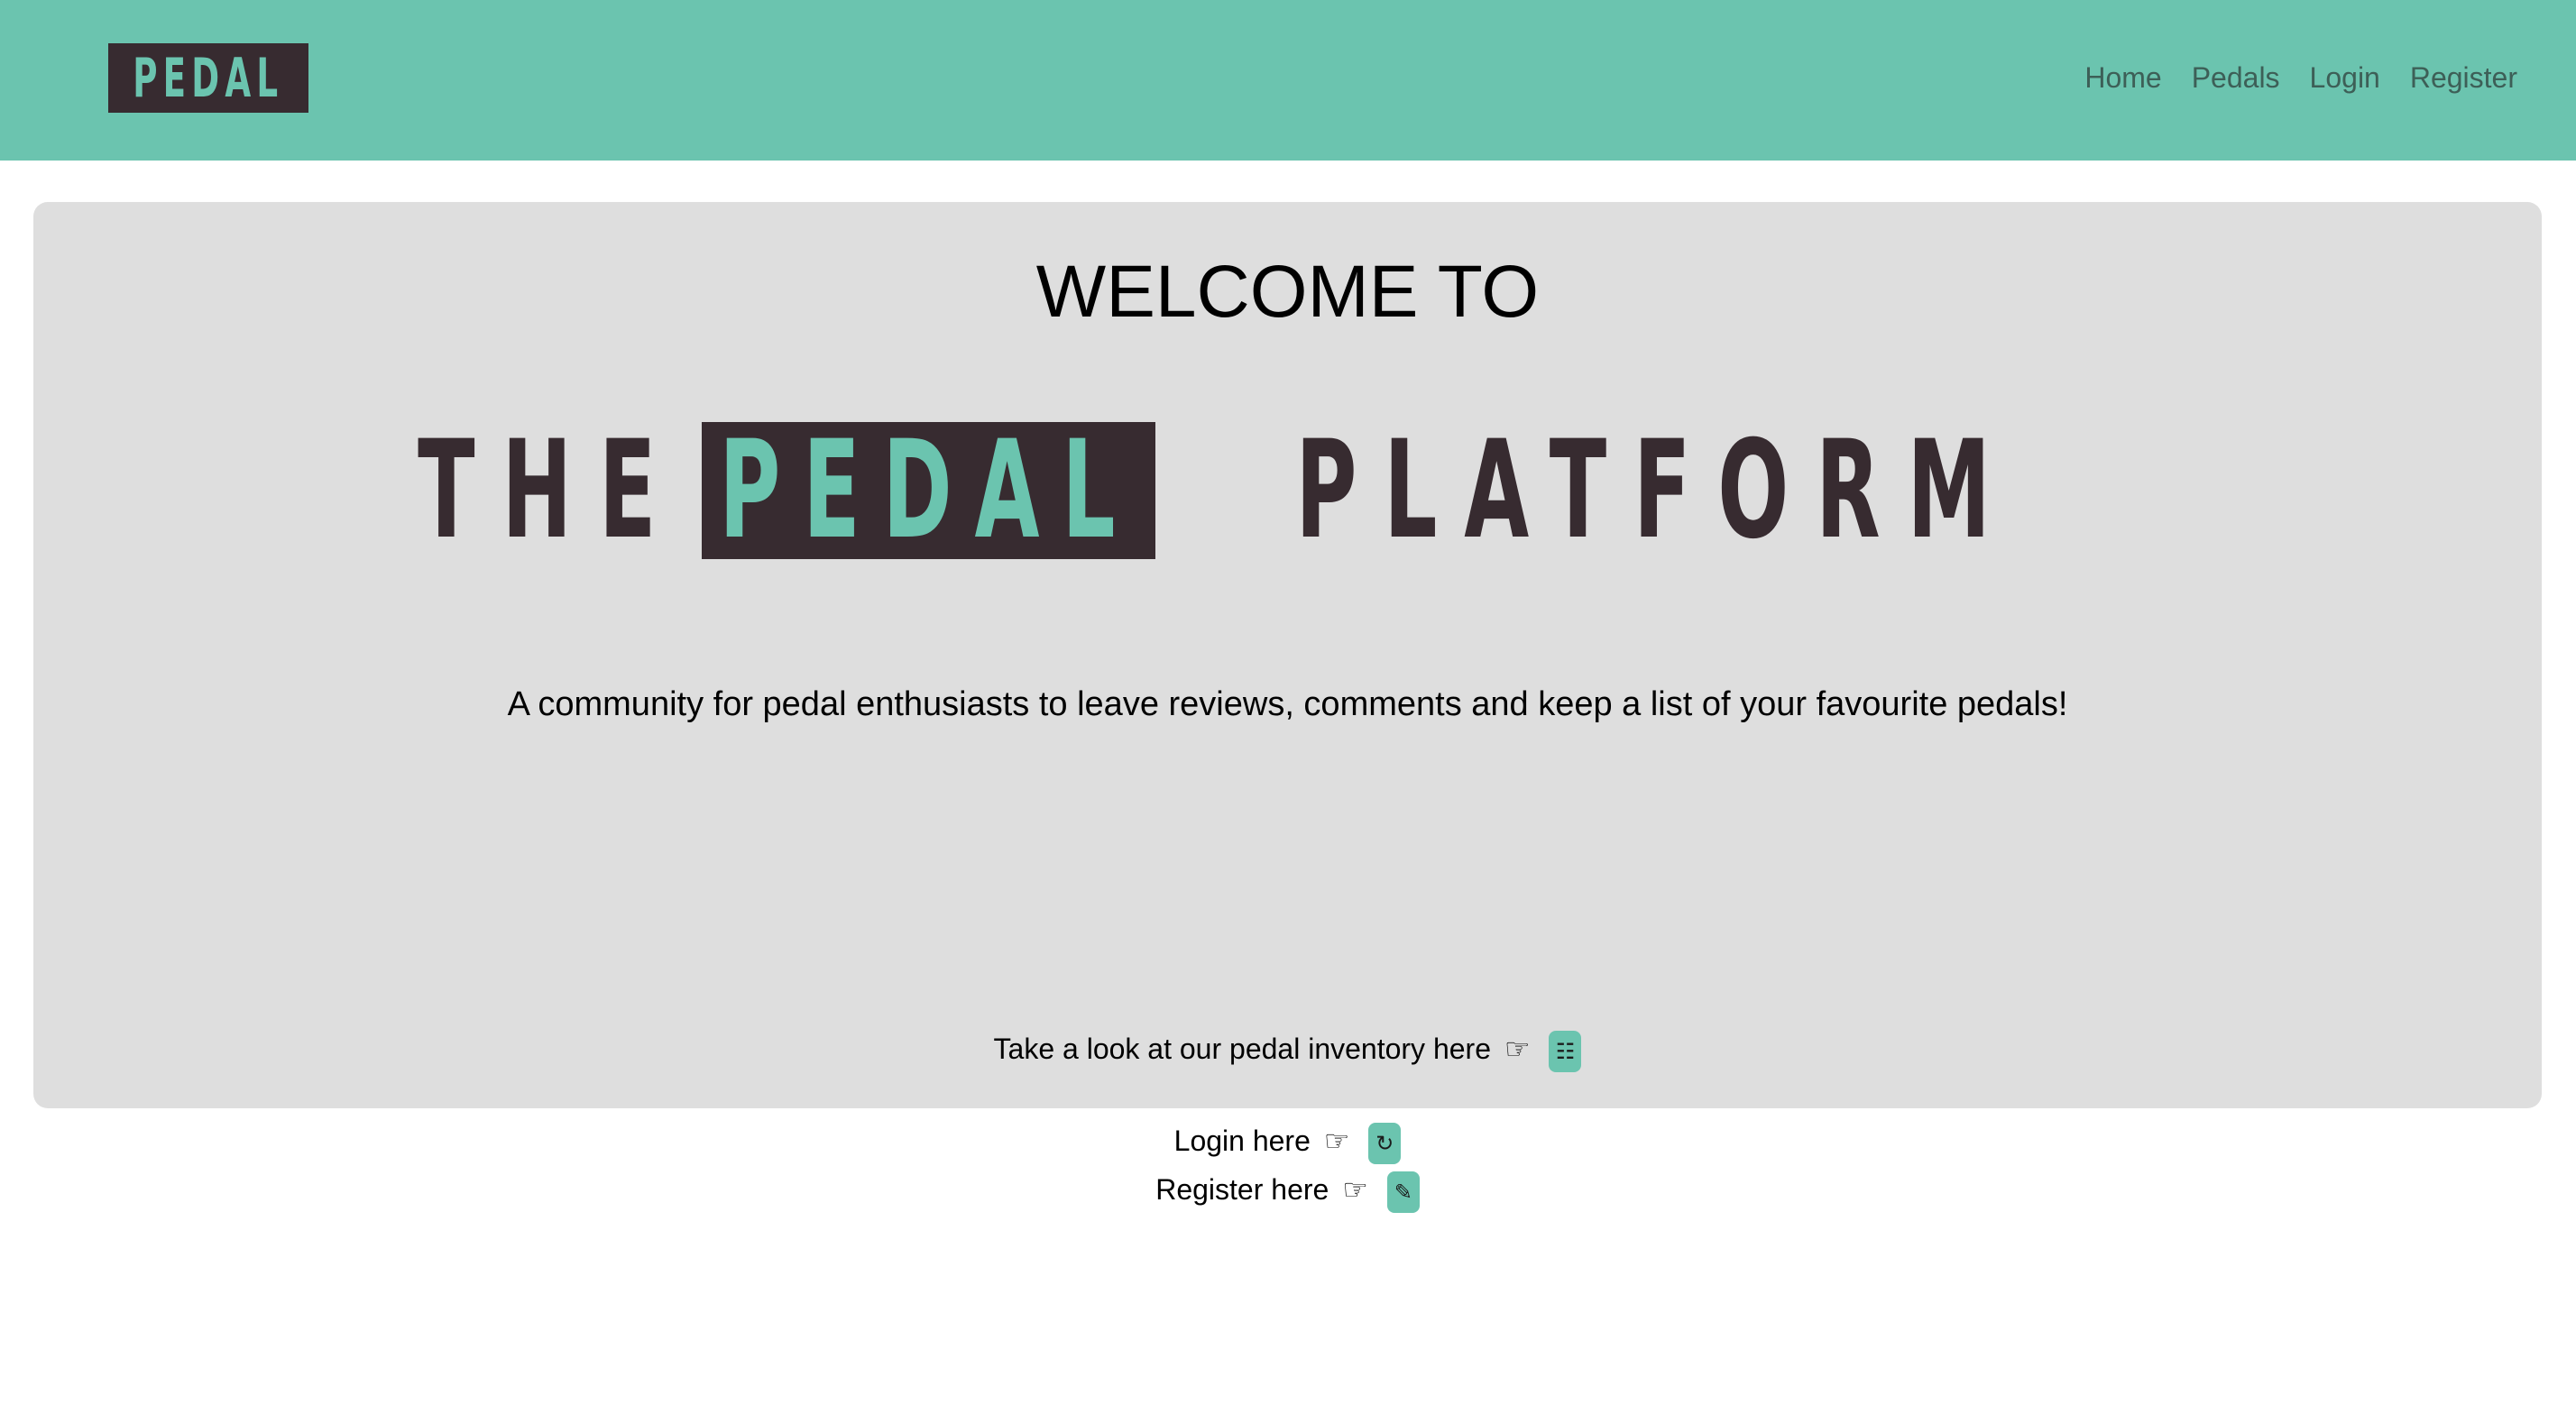  I want to click on logo-text: PEDAL, so click(208, 78).